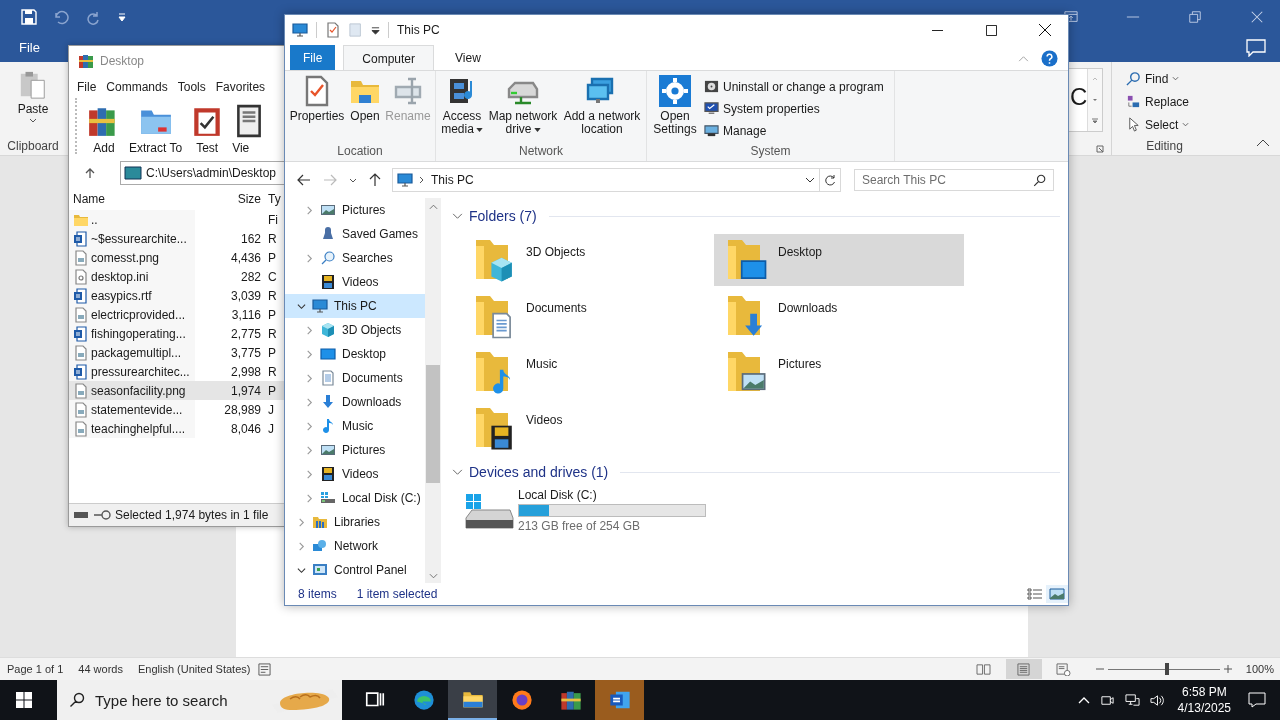  I want to click on undo-icon, so click(61, 17).